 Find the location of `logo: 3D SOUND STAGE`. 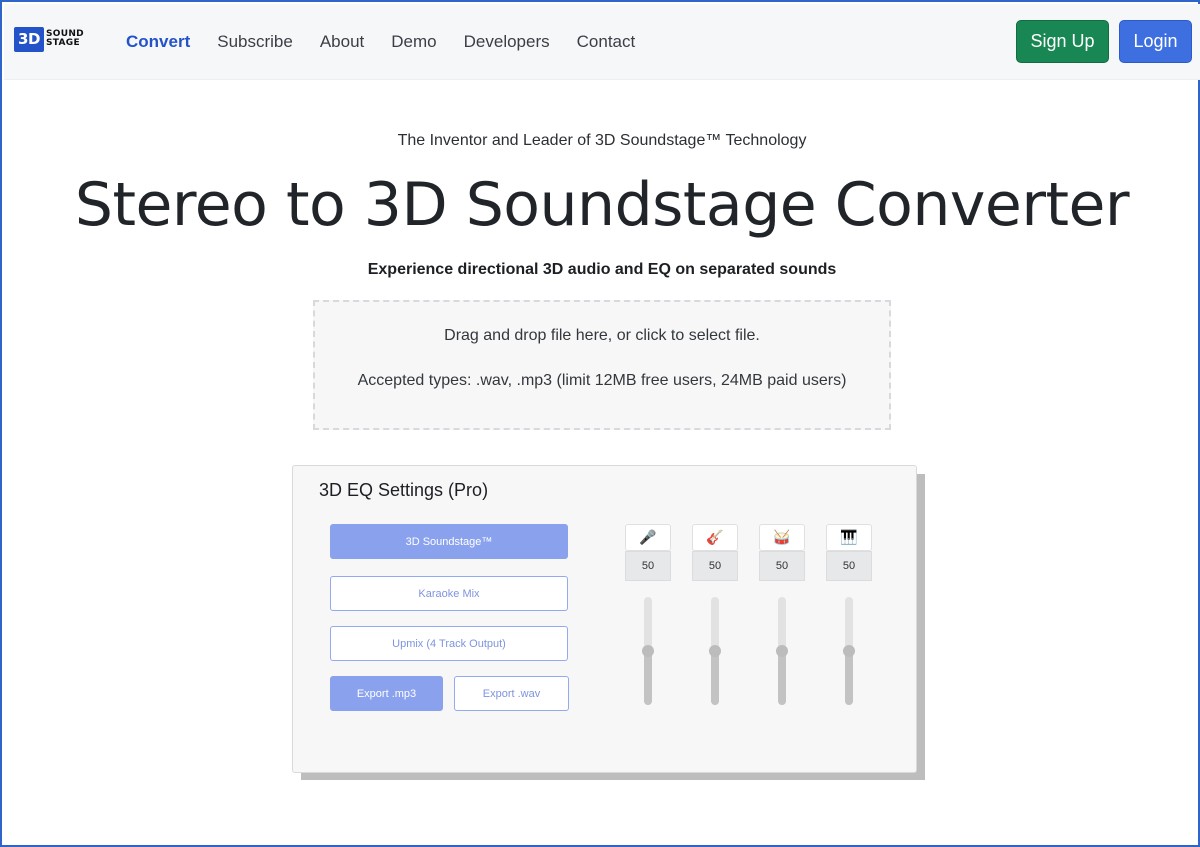

logo: 3D SOUND STAGE is located at coordinates (49, 39).